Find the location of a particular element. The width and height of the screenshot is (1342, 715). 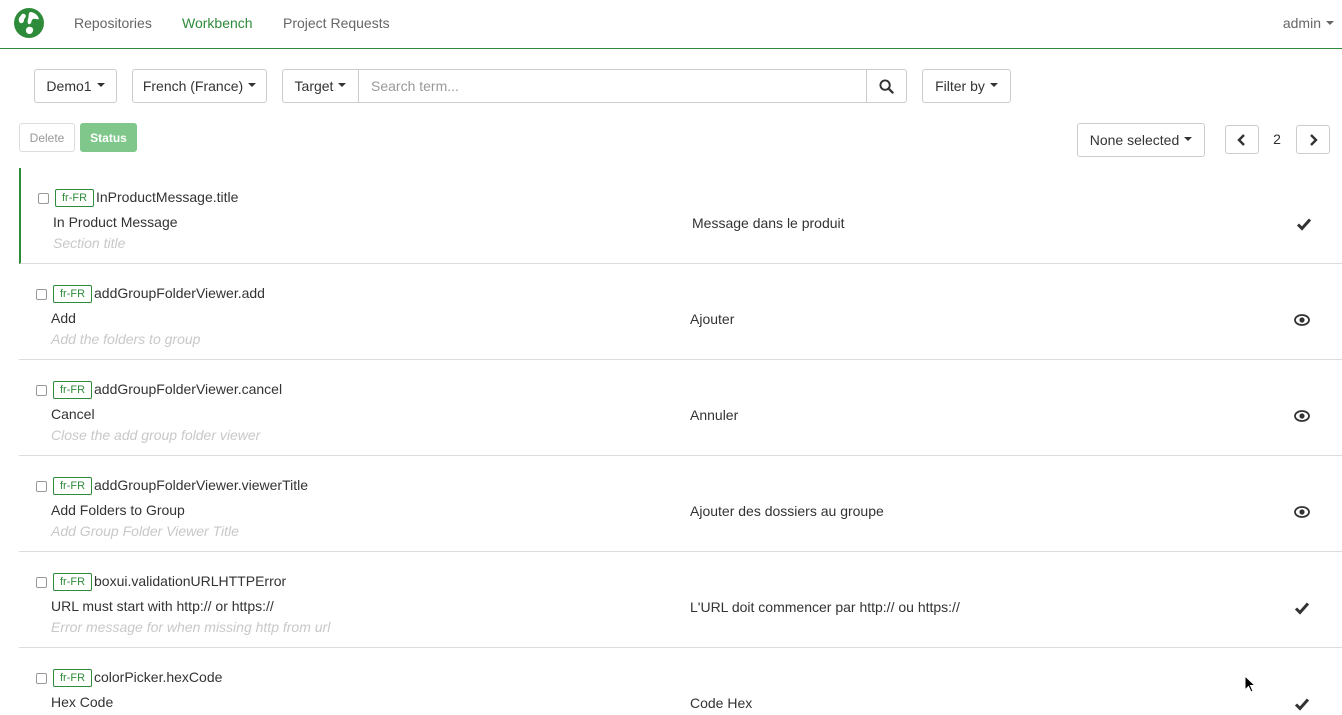

string-key: addGroupFolderViewer.viewerTitle is located at coordinates (201, 485).